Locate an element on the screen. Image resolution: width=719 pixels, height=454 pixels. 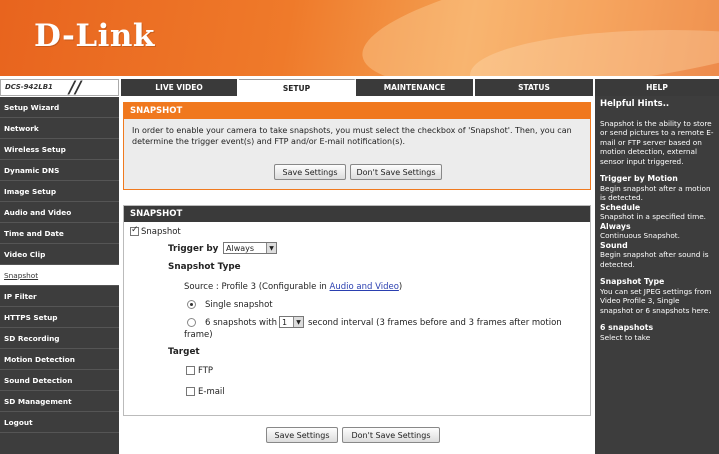
slash-decoration: // is located at coordinates (75, 88).